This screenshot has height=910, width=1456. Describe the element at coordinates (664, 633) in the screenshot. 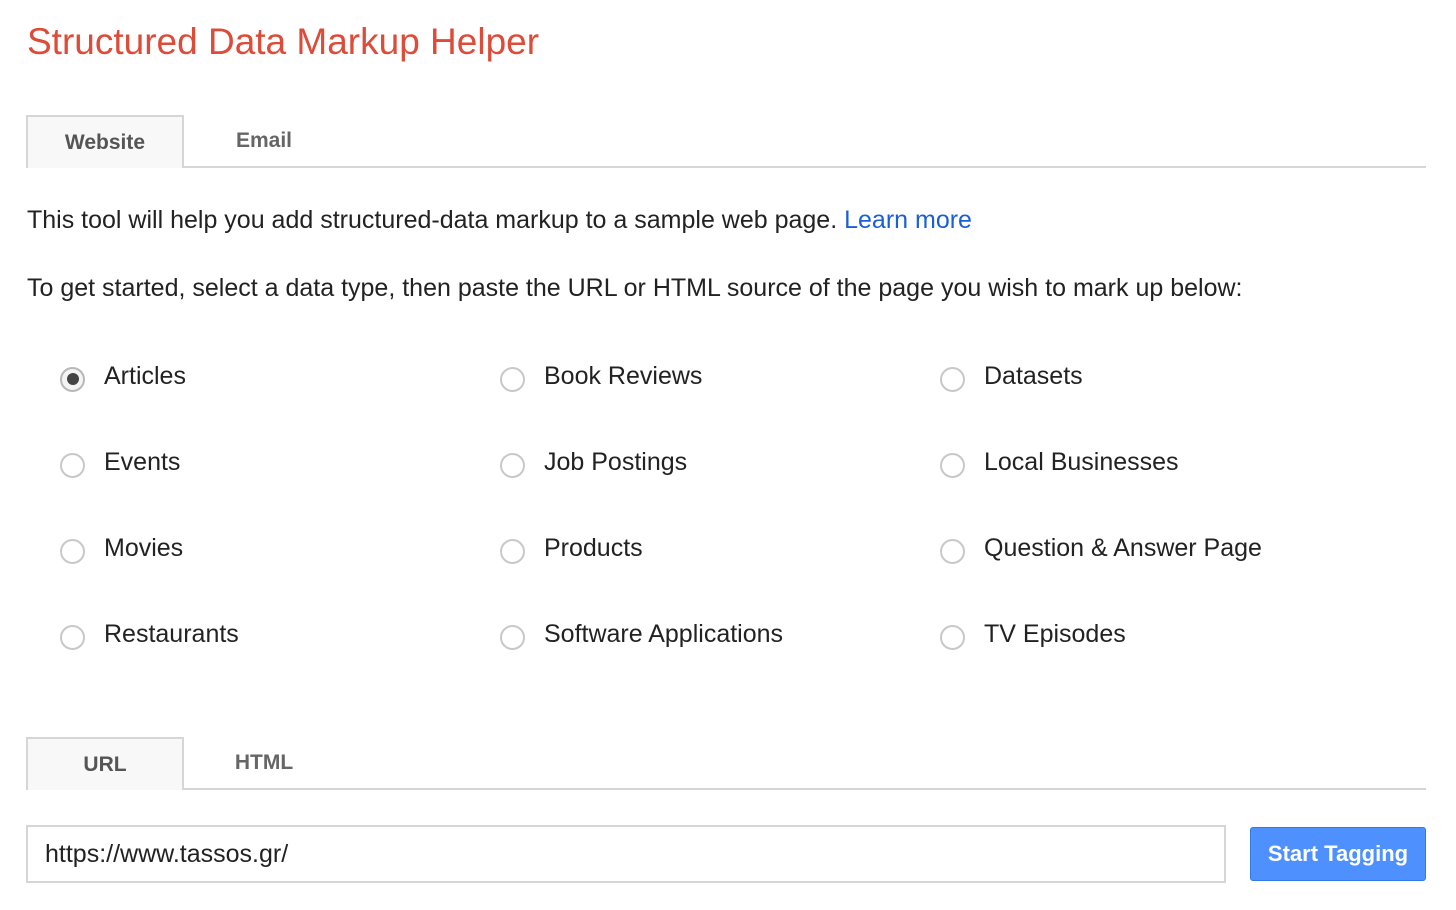

I see `option-label: Software Applications` at that location.